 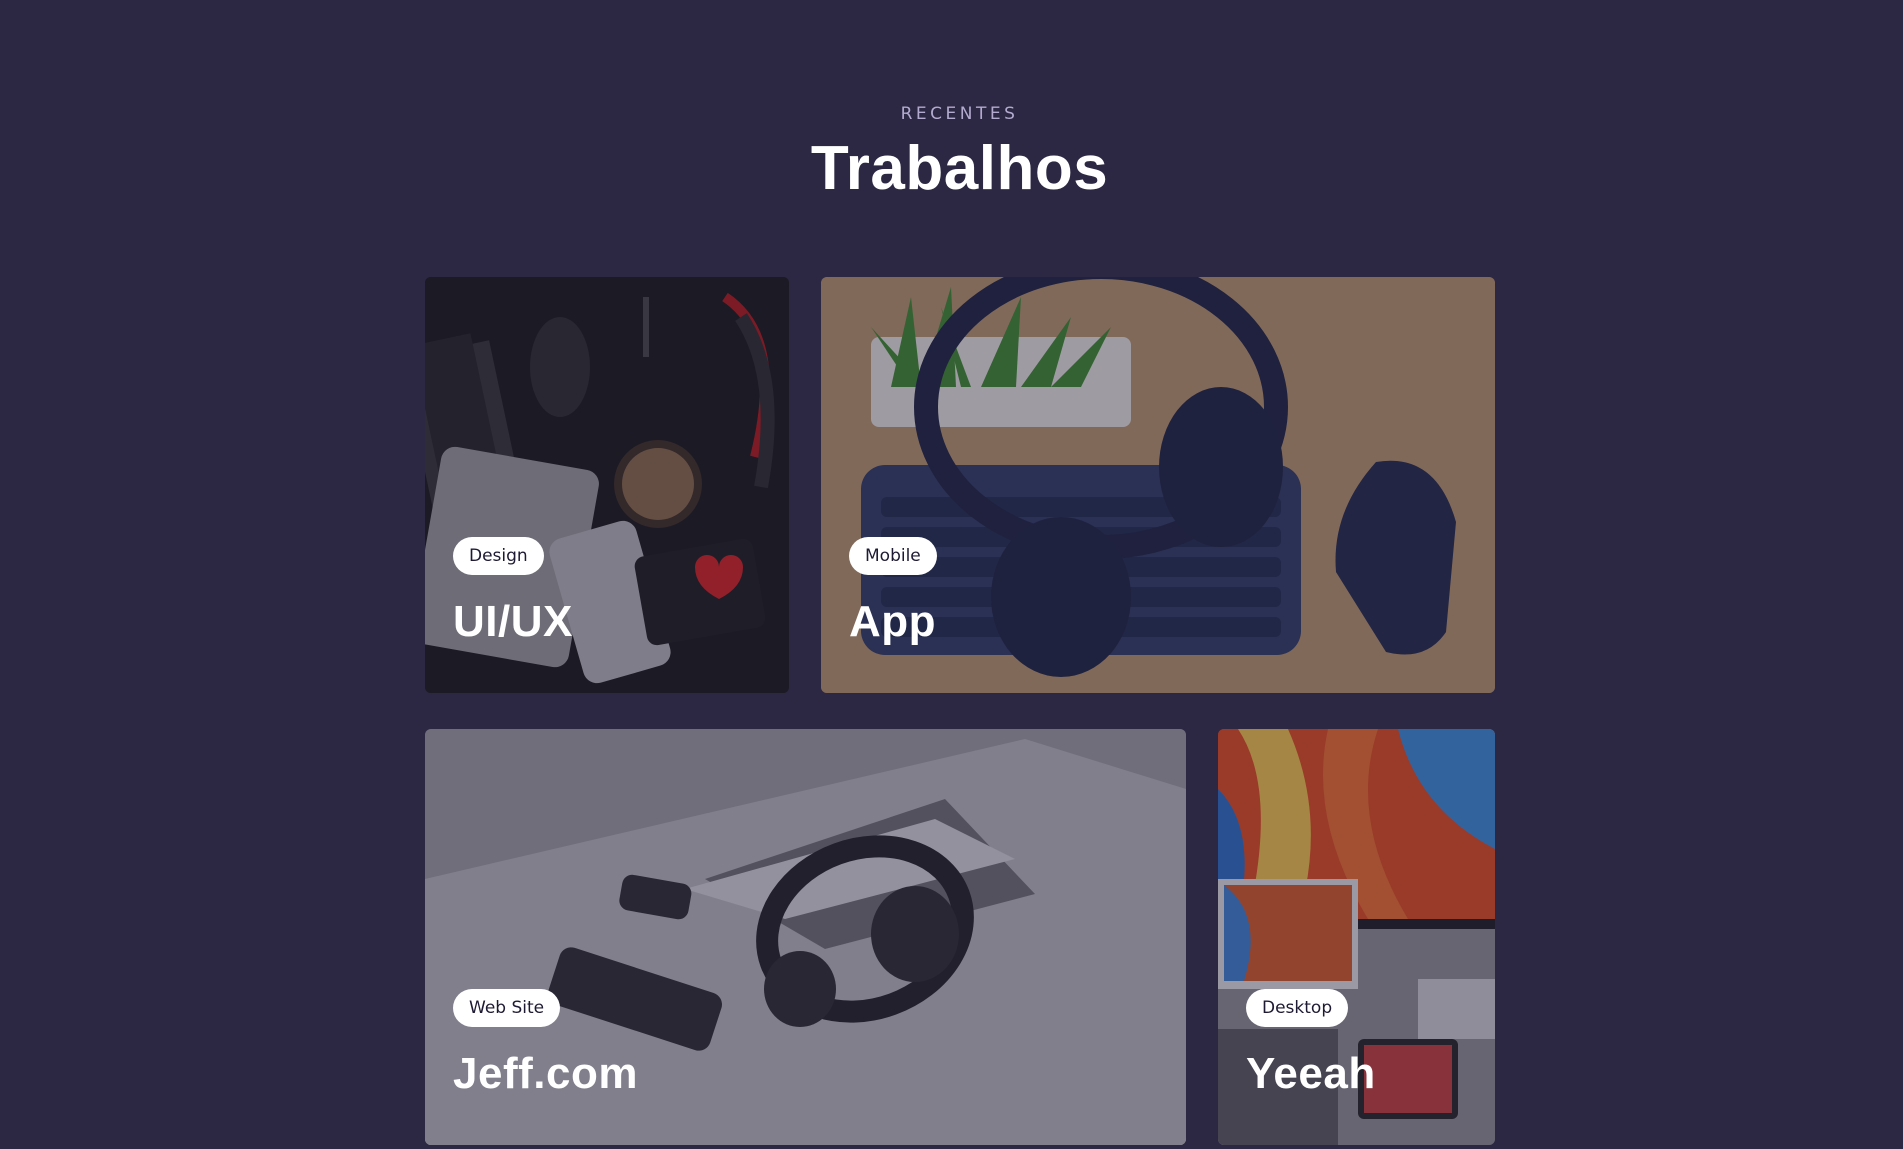 What do you see at coordinates (1158, 485) in the screenshot?
I see `work-card-app: Mobile App` at bounding box center [1158, 485].